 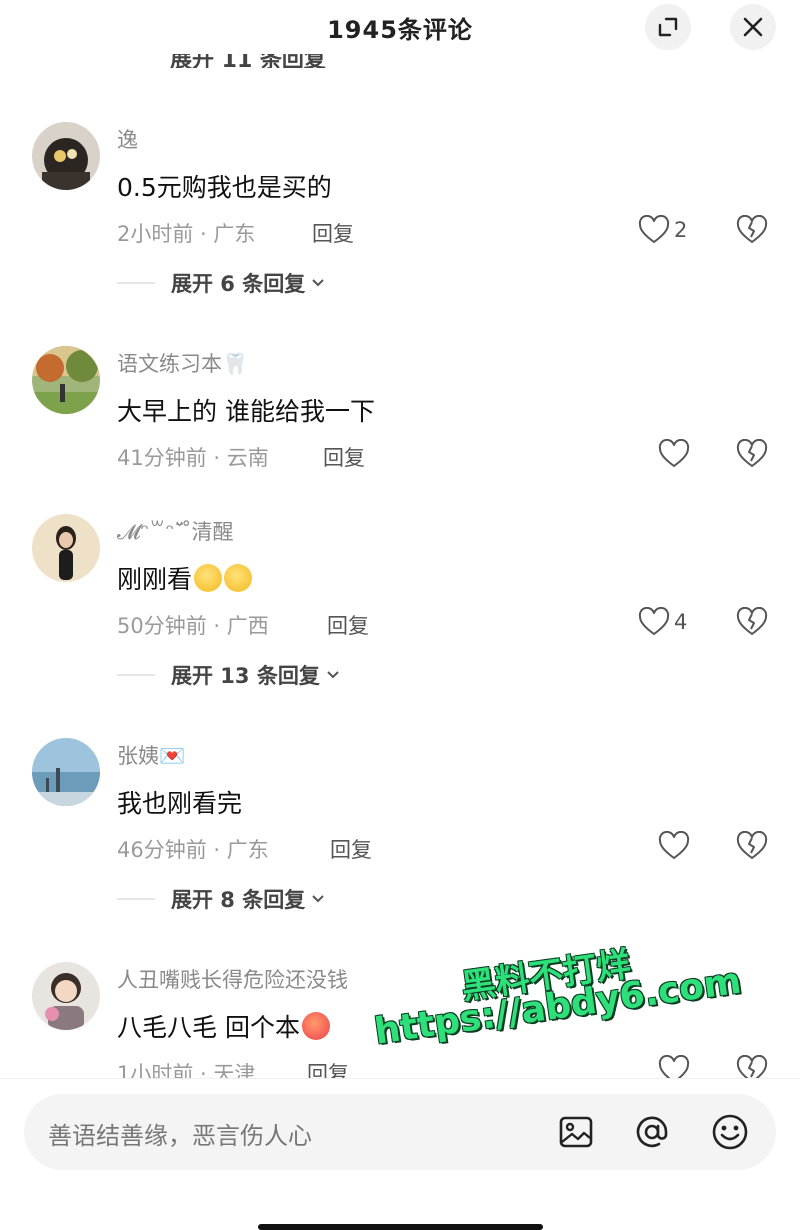 What do you see at coordinates (155, 579) in the screenshot?
I see `comment-text-body: 刚刚看` at bounding box center [155, 579].